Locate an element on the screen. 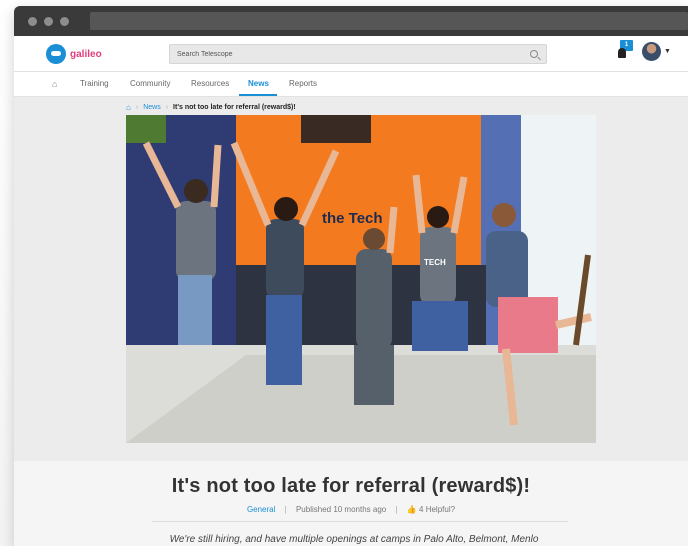 The width and height of the screenshot is (688, 546). search-icon is located at coordinates (534, 54).